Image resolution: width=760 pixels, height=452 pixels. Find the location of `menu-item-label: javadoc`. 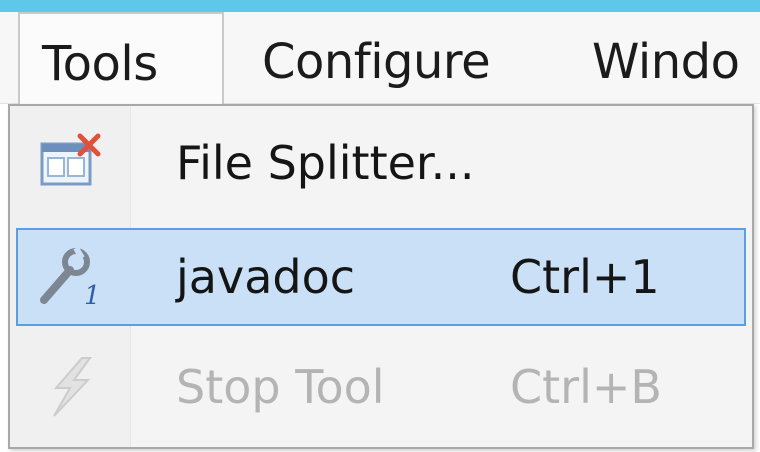

menu-item-label: javadoc is located at coordinates (266, 277).